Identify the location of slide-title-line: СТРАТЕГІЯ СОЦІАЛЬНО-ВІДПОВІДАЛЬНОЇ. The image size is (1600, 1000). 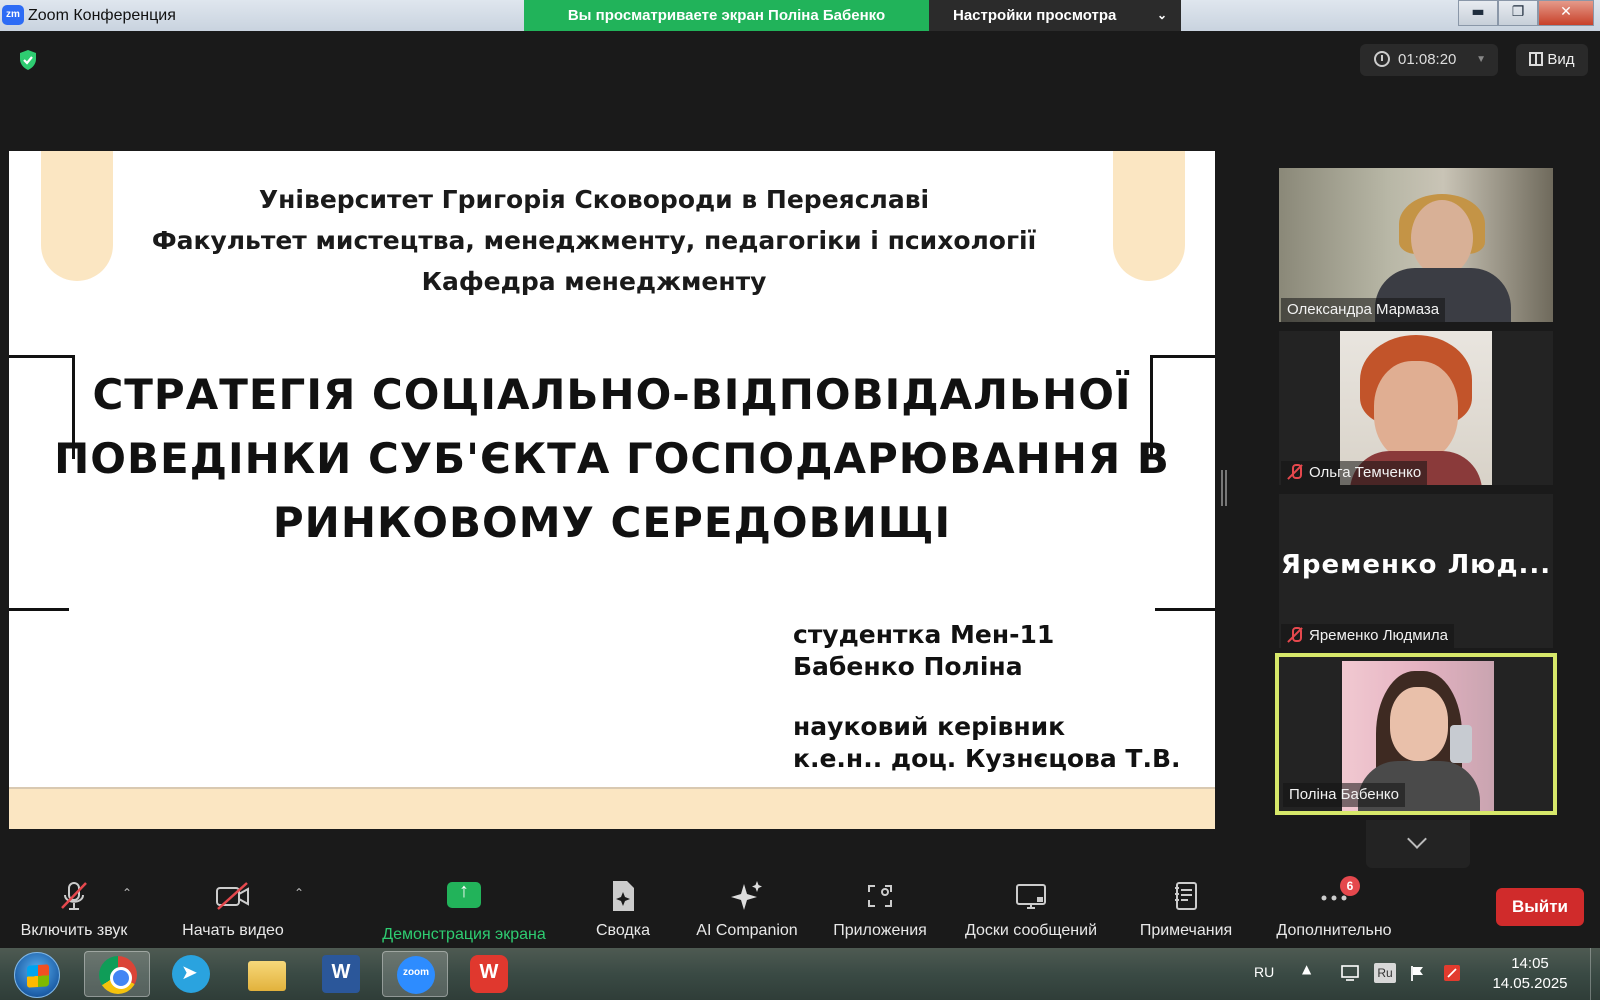
(612, 394).